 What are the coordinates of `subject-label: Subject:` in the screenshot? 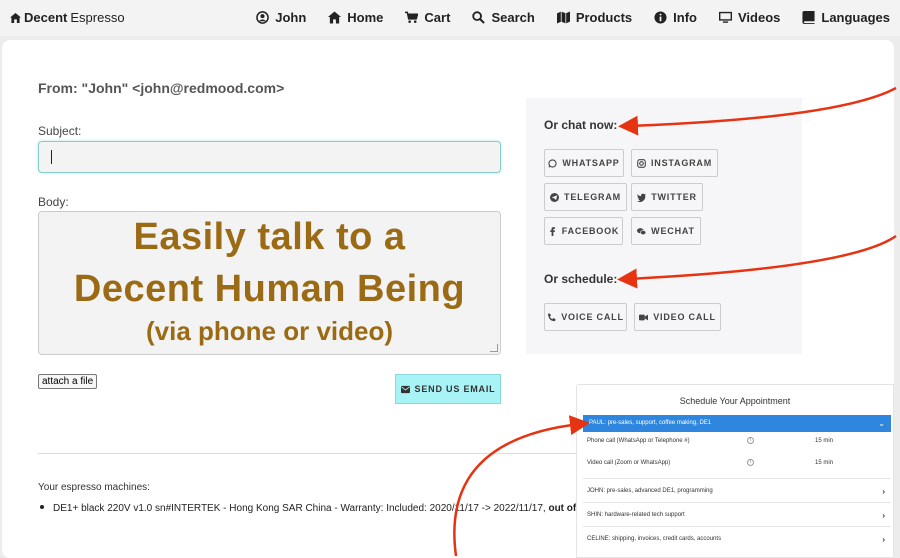 It's located at (60, 131).